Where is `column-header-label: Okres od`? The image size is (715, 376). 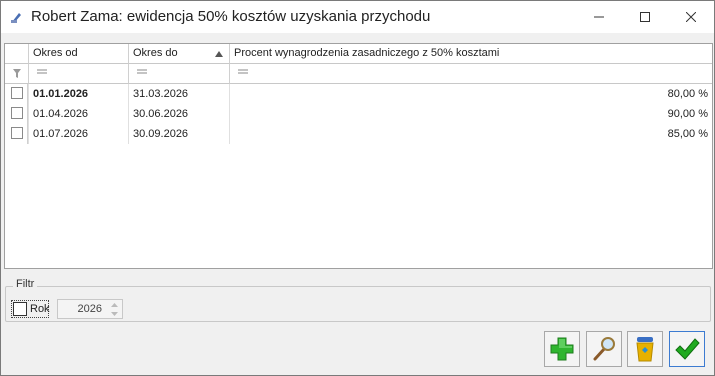
column-header-label: Okres od is located at coordinates (55, 53).